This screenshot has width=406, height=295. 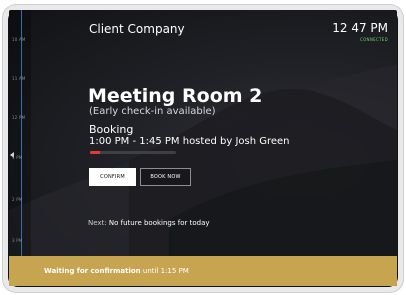 I want to click on booking-details: 1:00 PM - 1:45 PM hosted by Josh Green, so click(x=189, y=141).